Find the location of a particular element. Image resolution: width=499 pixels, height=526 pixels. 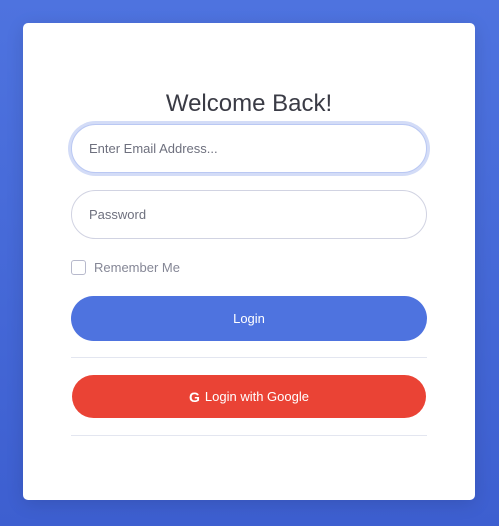

login-button-label: Login is located at coordinates (249, 318).